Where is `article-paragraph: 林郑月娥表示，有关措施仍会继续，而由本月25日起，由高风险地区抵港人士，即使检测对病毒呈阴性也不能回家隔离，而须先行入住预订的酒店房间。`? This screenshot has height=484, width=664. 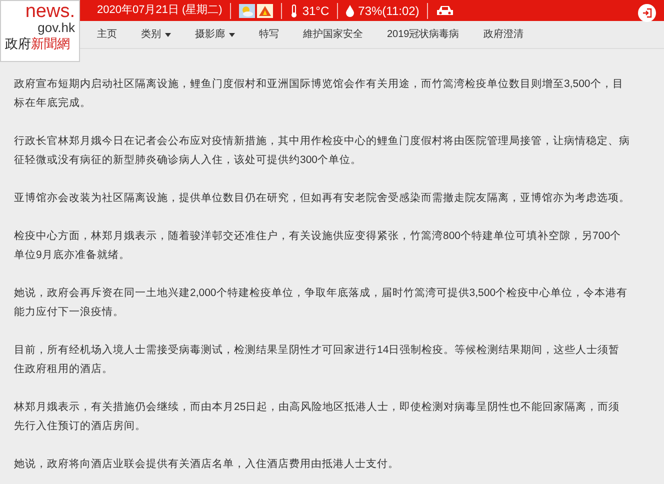 article-paragraph: 林郑月娥表示，有关措施仍会继续，而由本月25日起，由高风险地区抵港人士，即使检测对病毒呈阴性也不能回家隔离，而须先行入住预订的酒店房间。 is located at coordinates (317, 417).